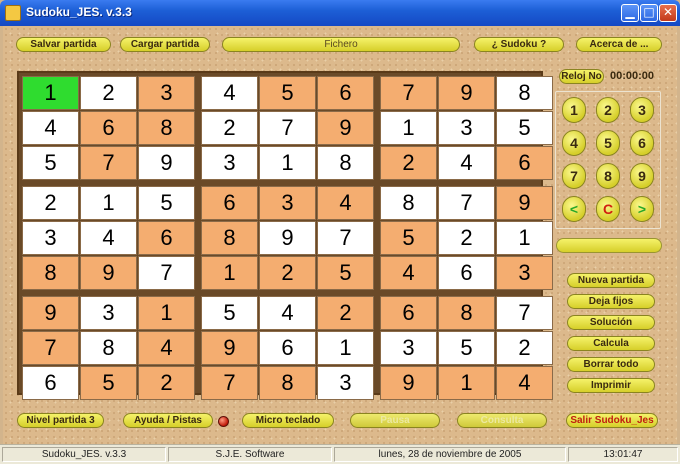  What do you see at coordinates (229, 383) in the screenshot?
I see `sudoku-cell-r9-c4: 7` at bounding box center [229, 383].